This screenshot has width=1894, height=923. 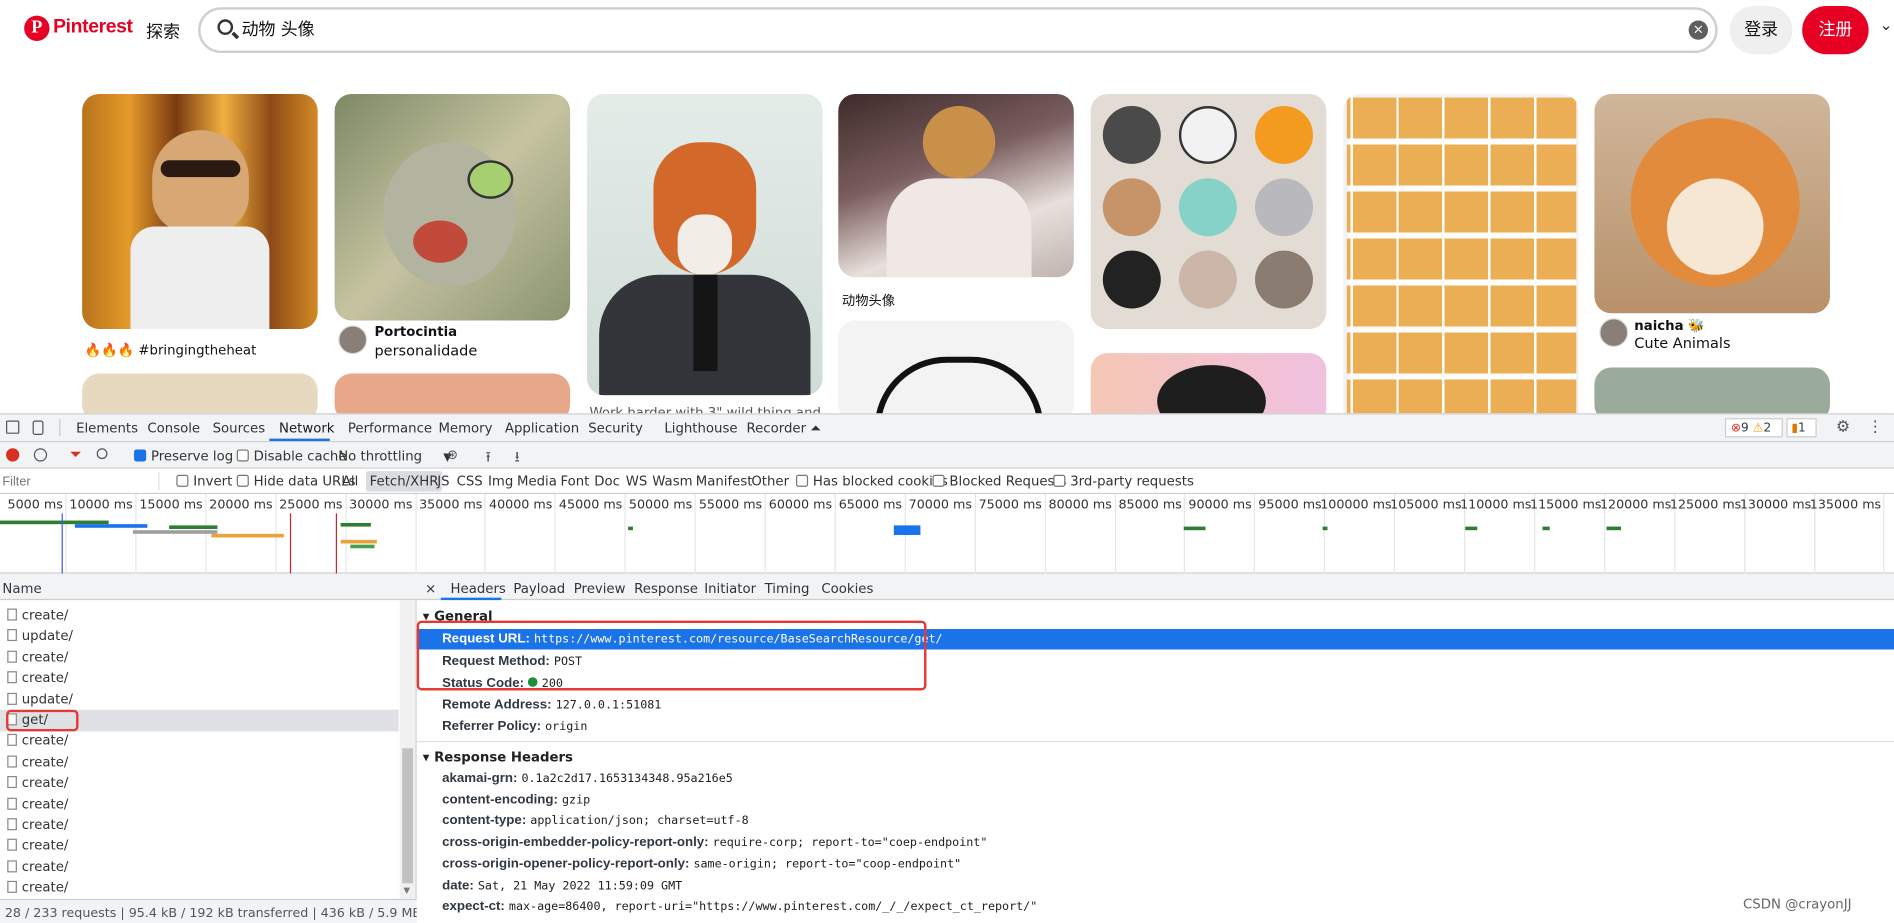 I want to click on tab-headers: Headers, so click(x=478, y=589).